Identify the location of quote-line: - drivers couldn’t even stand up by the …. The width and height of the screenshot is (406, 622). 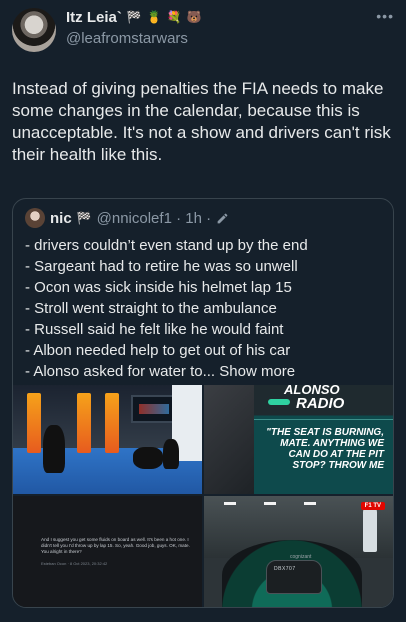
(166, 245).